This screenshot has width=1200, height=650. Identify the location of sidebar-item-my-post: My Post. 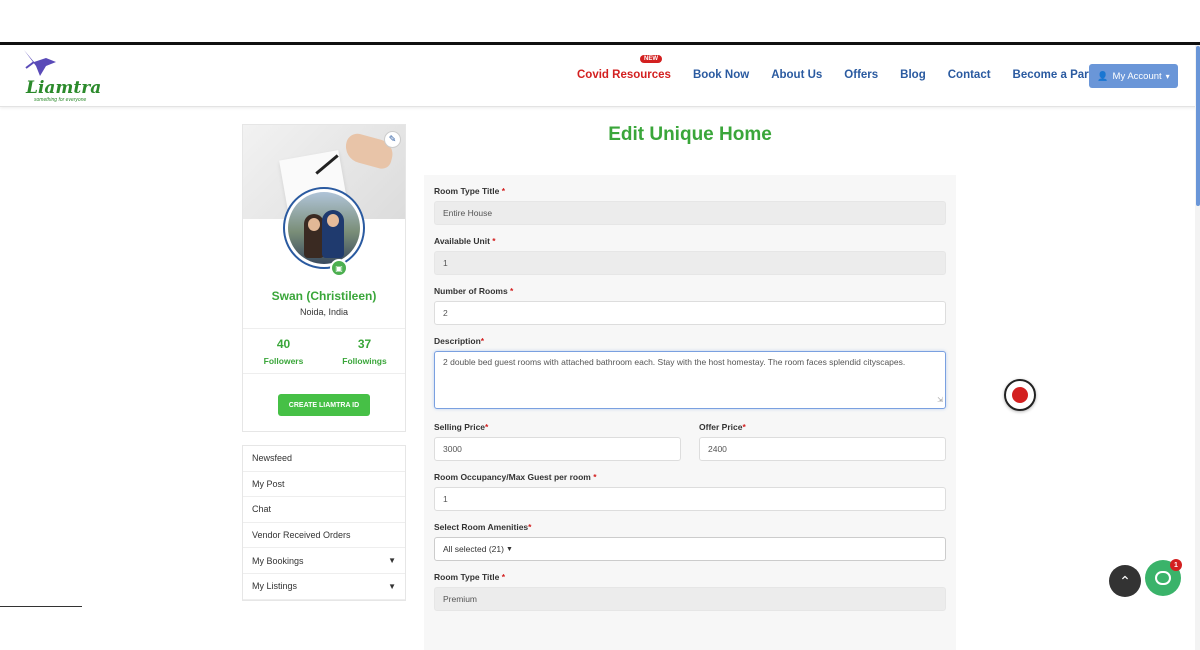
(324, 485).